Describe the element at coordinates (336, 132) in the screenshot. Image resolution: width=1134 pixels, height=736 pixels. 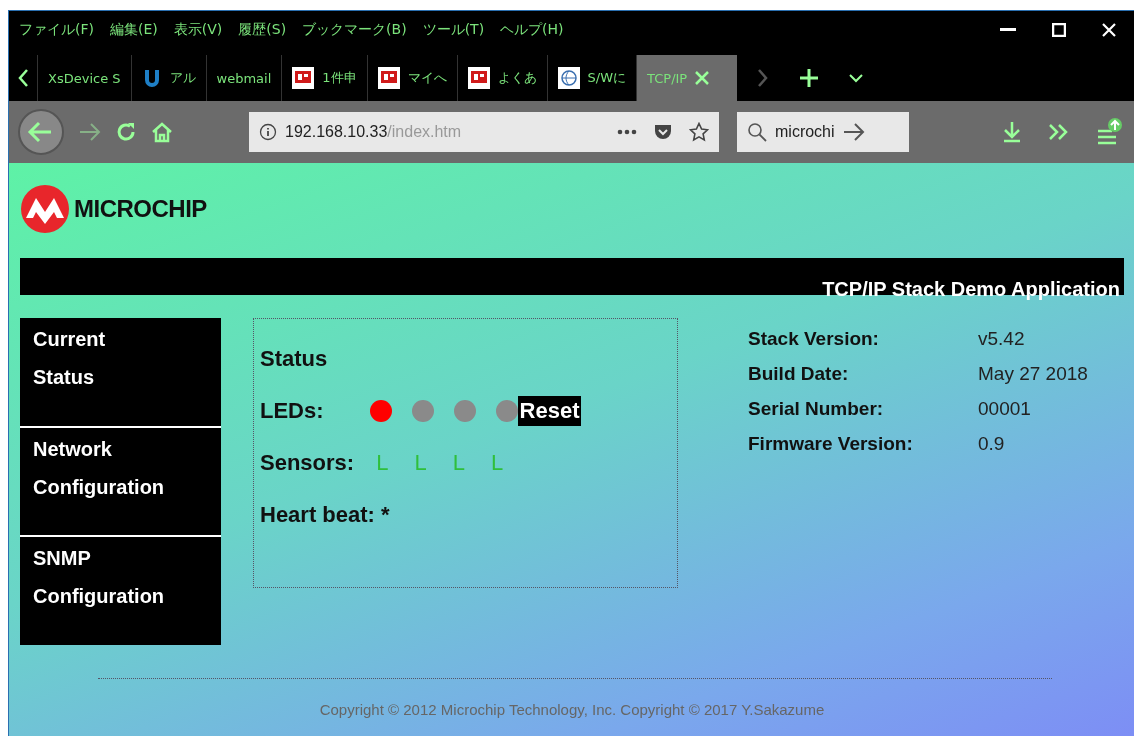
I see `url-host: 192.168.10.33` at that location.